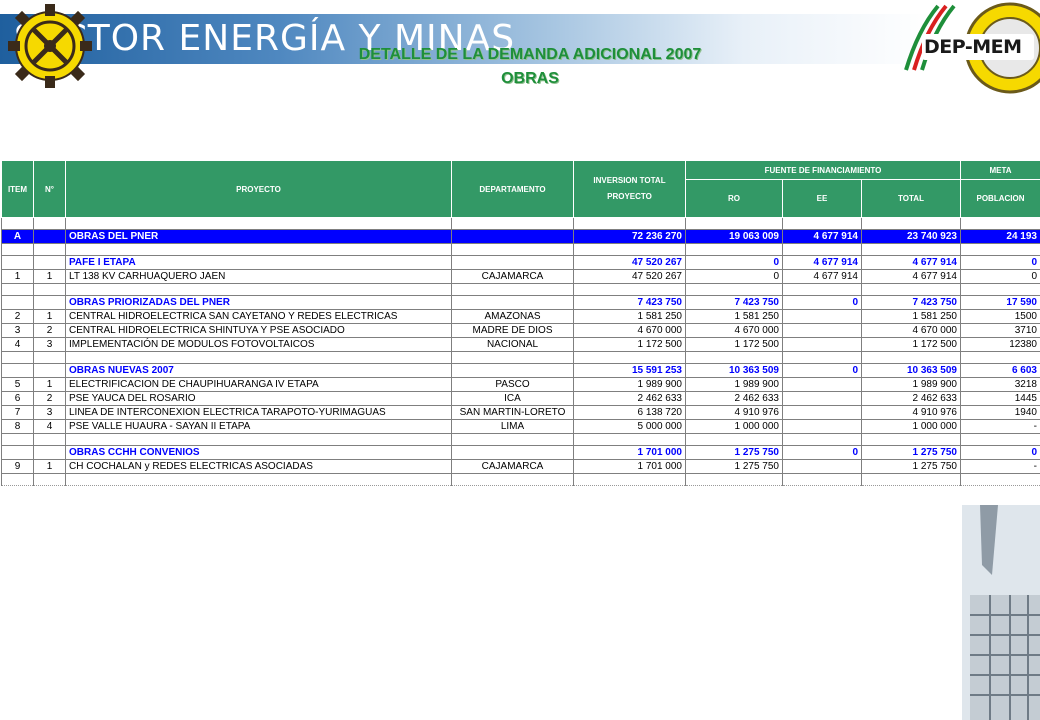 This screenshot has width=1040, height=720. I want to click on header-departamento: DEPARTAMENTO, so click(512, 189).